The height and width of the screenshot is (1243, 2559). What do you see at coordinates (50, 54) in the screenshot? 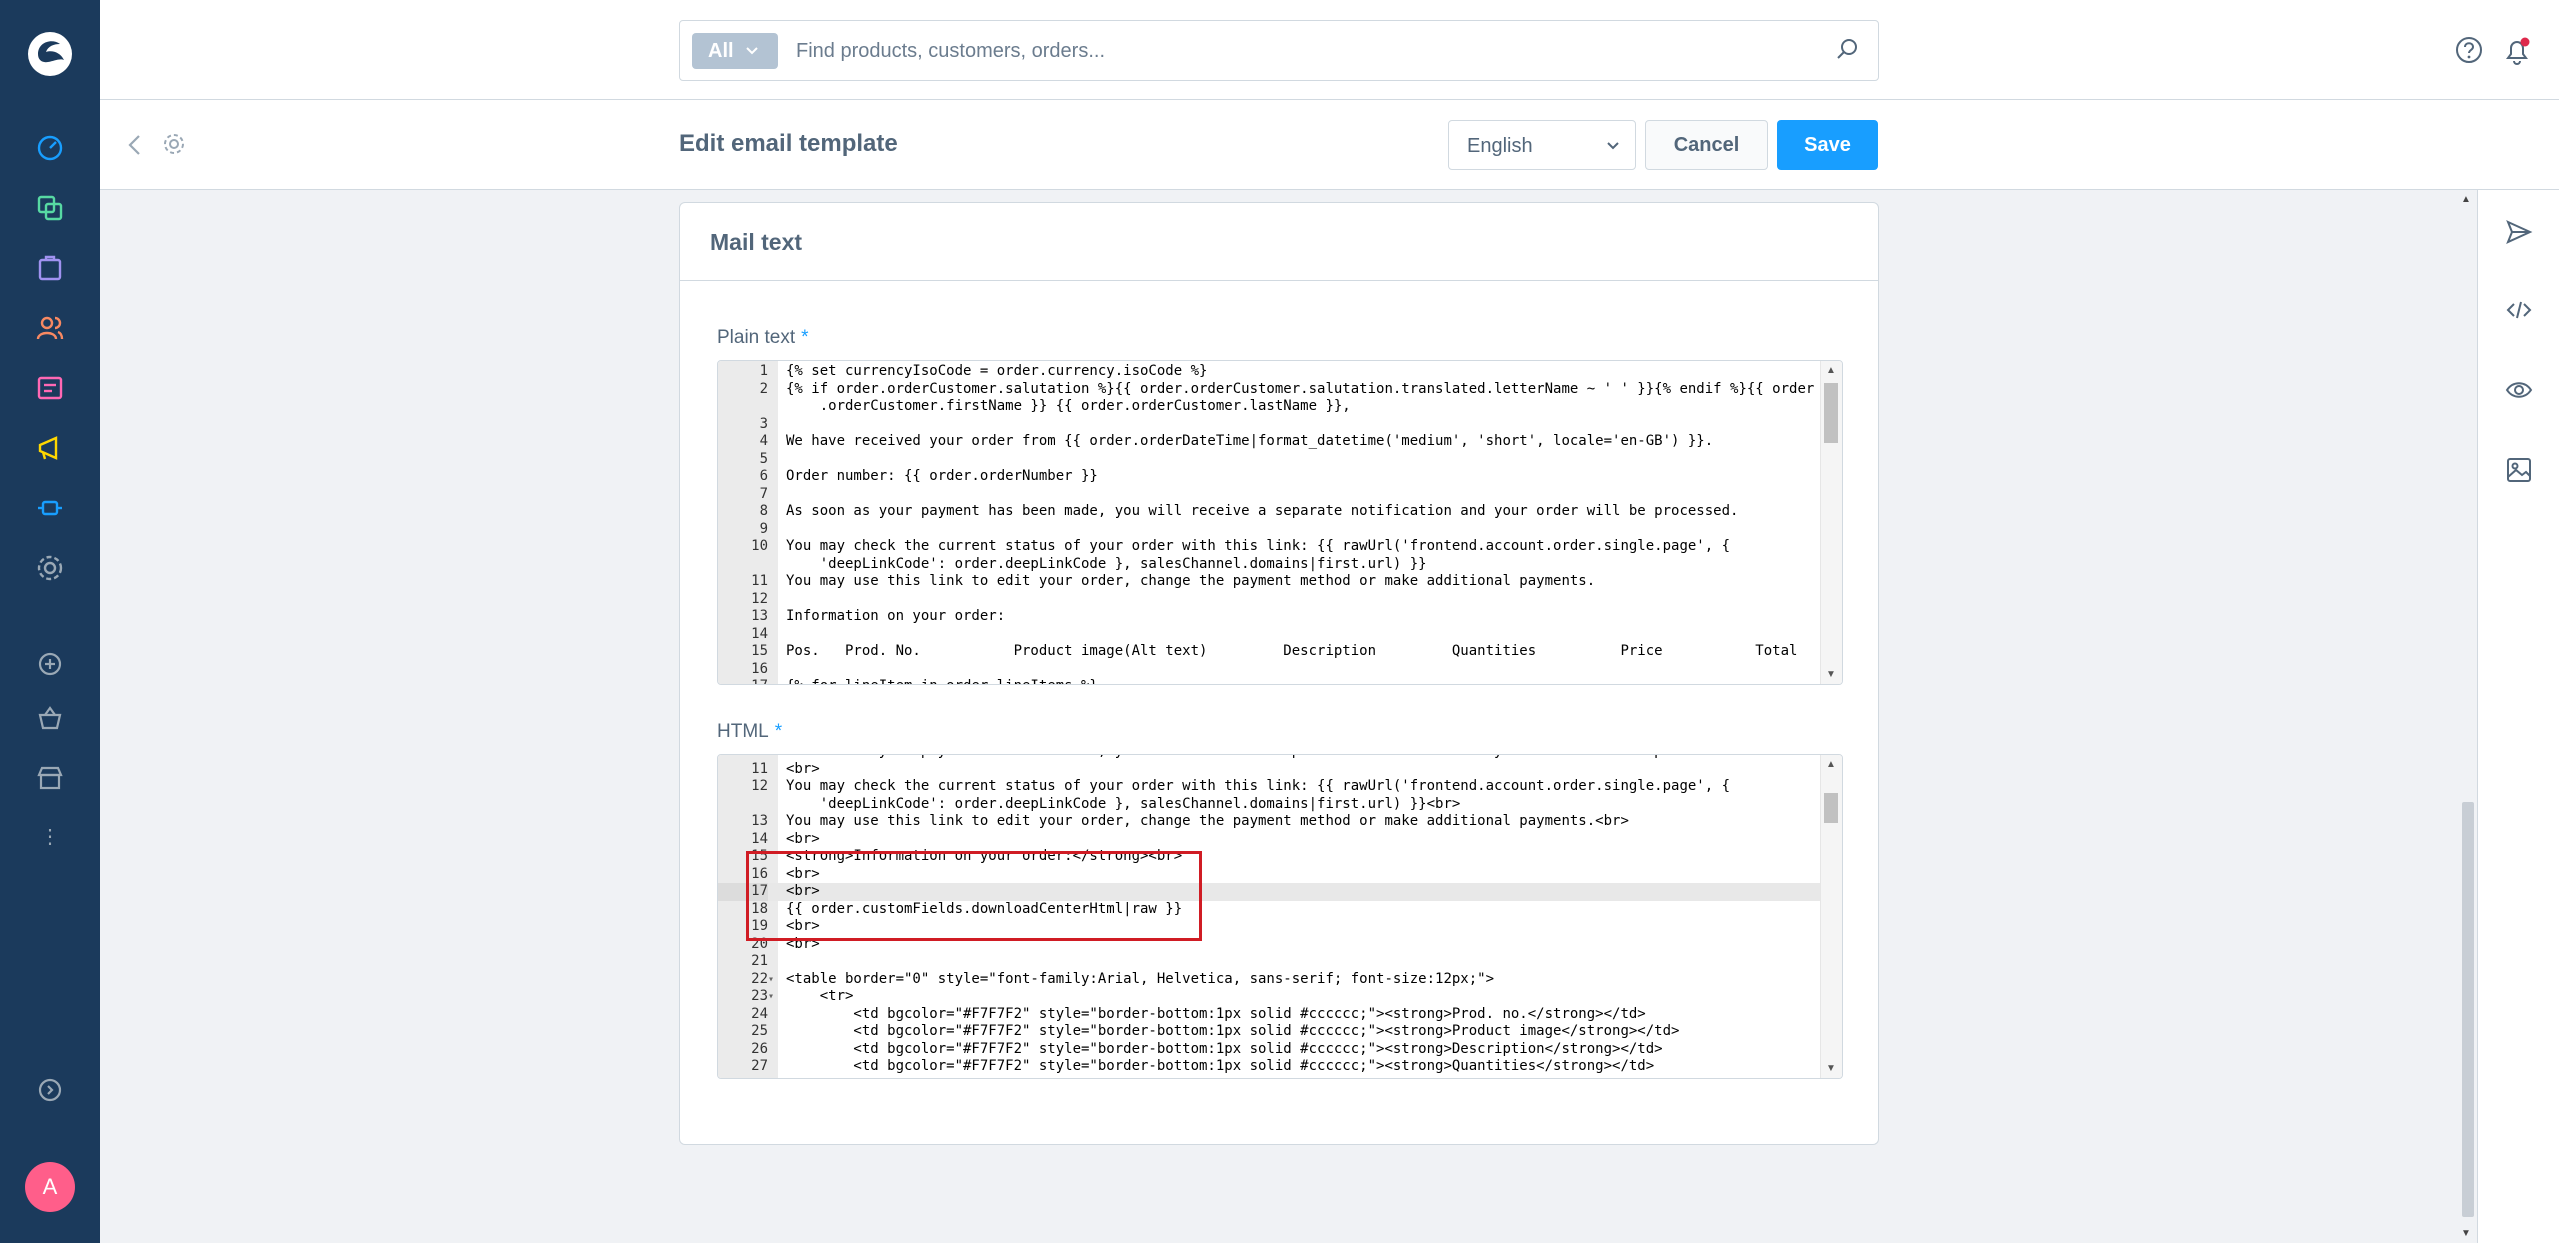
I see `shopware-logo` at bounding box center [50, 54].